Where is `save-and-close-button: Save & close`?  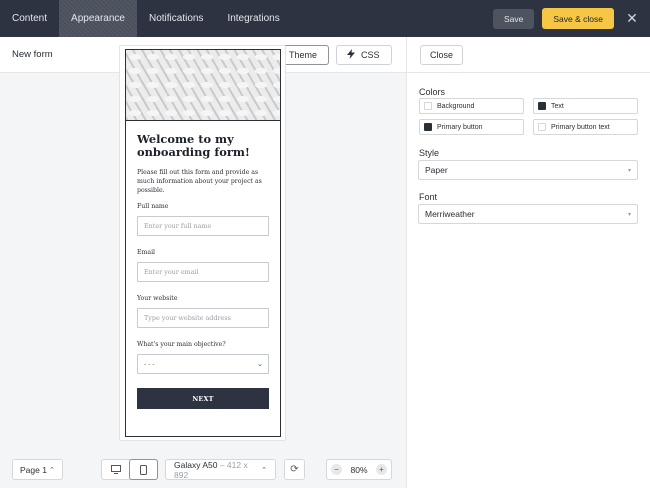
save-and-close-button: Save & close is located at coordinates (578, 18).